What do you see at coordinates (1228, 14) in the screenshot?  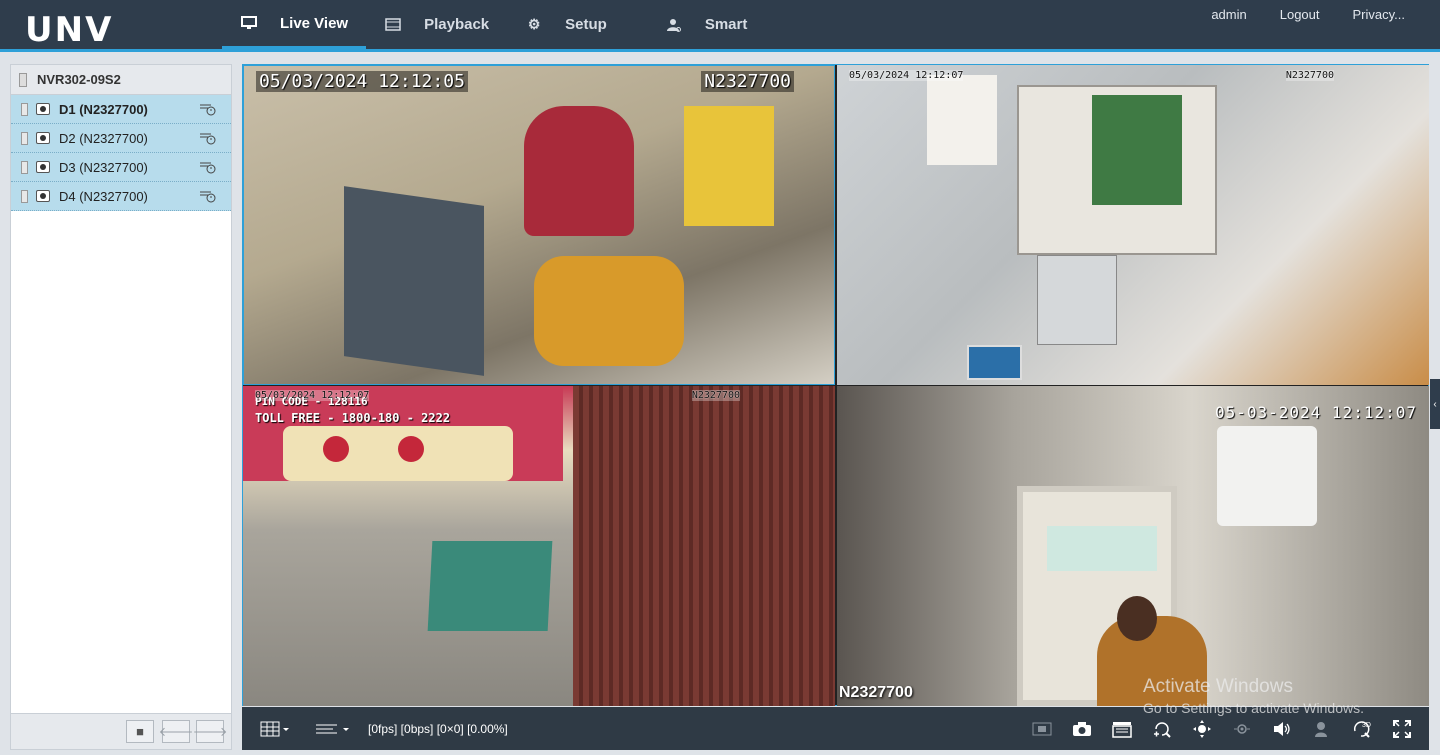 I see `user-link: admin` at bounding box center [1228, 14].